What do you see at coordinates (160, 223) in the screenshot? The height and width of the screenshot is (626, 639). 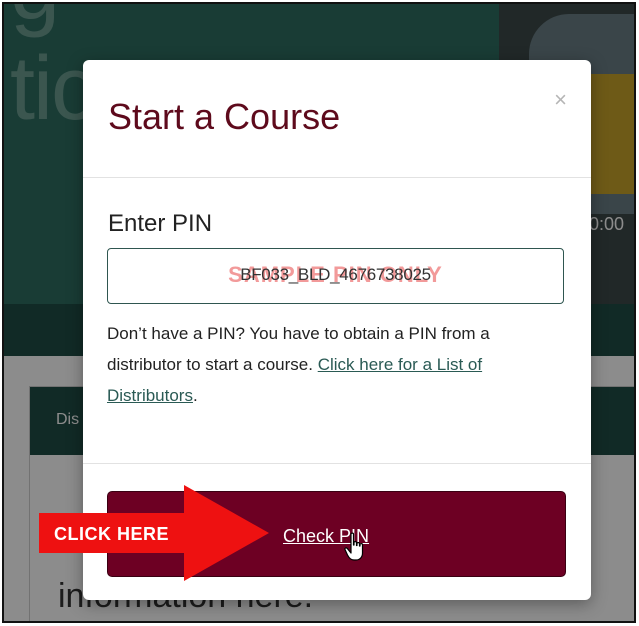 I see `pin-label: Enter PIN` at bounding box center [160, 223].